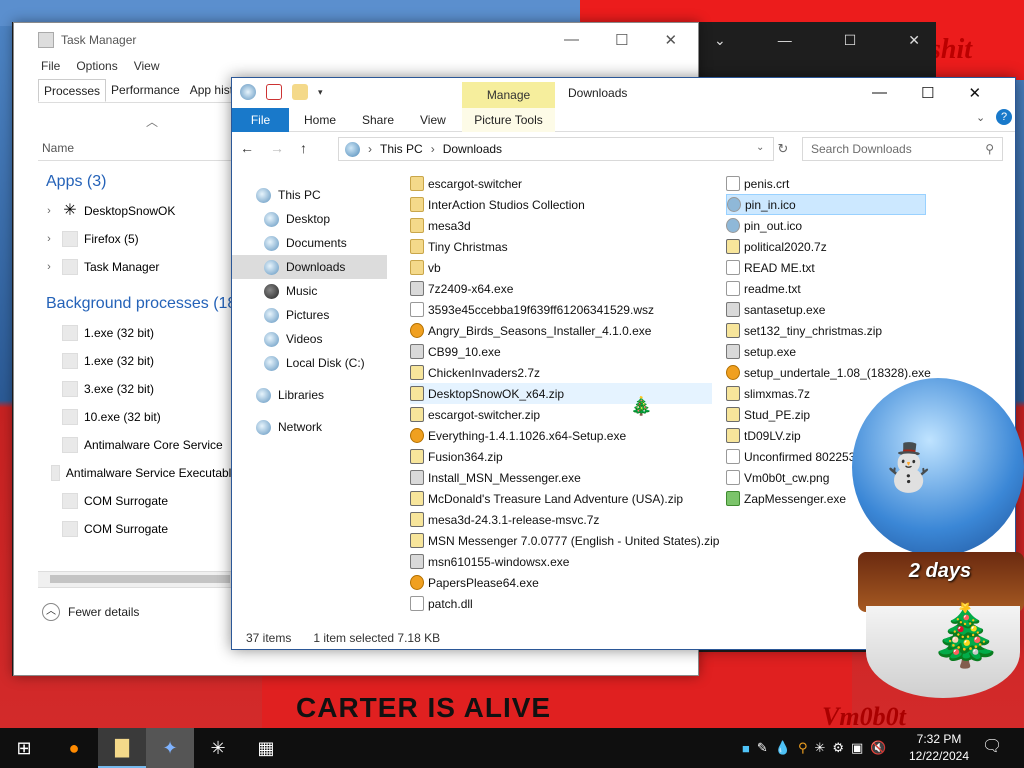  What do you see at coordinates (138, 473) in the screenshot?
I see `process-row: Antimalware Service Executable` at bounding box center [138, 473].